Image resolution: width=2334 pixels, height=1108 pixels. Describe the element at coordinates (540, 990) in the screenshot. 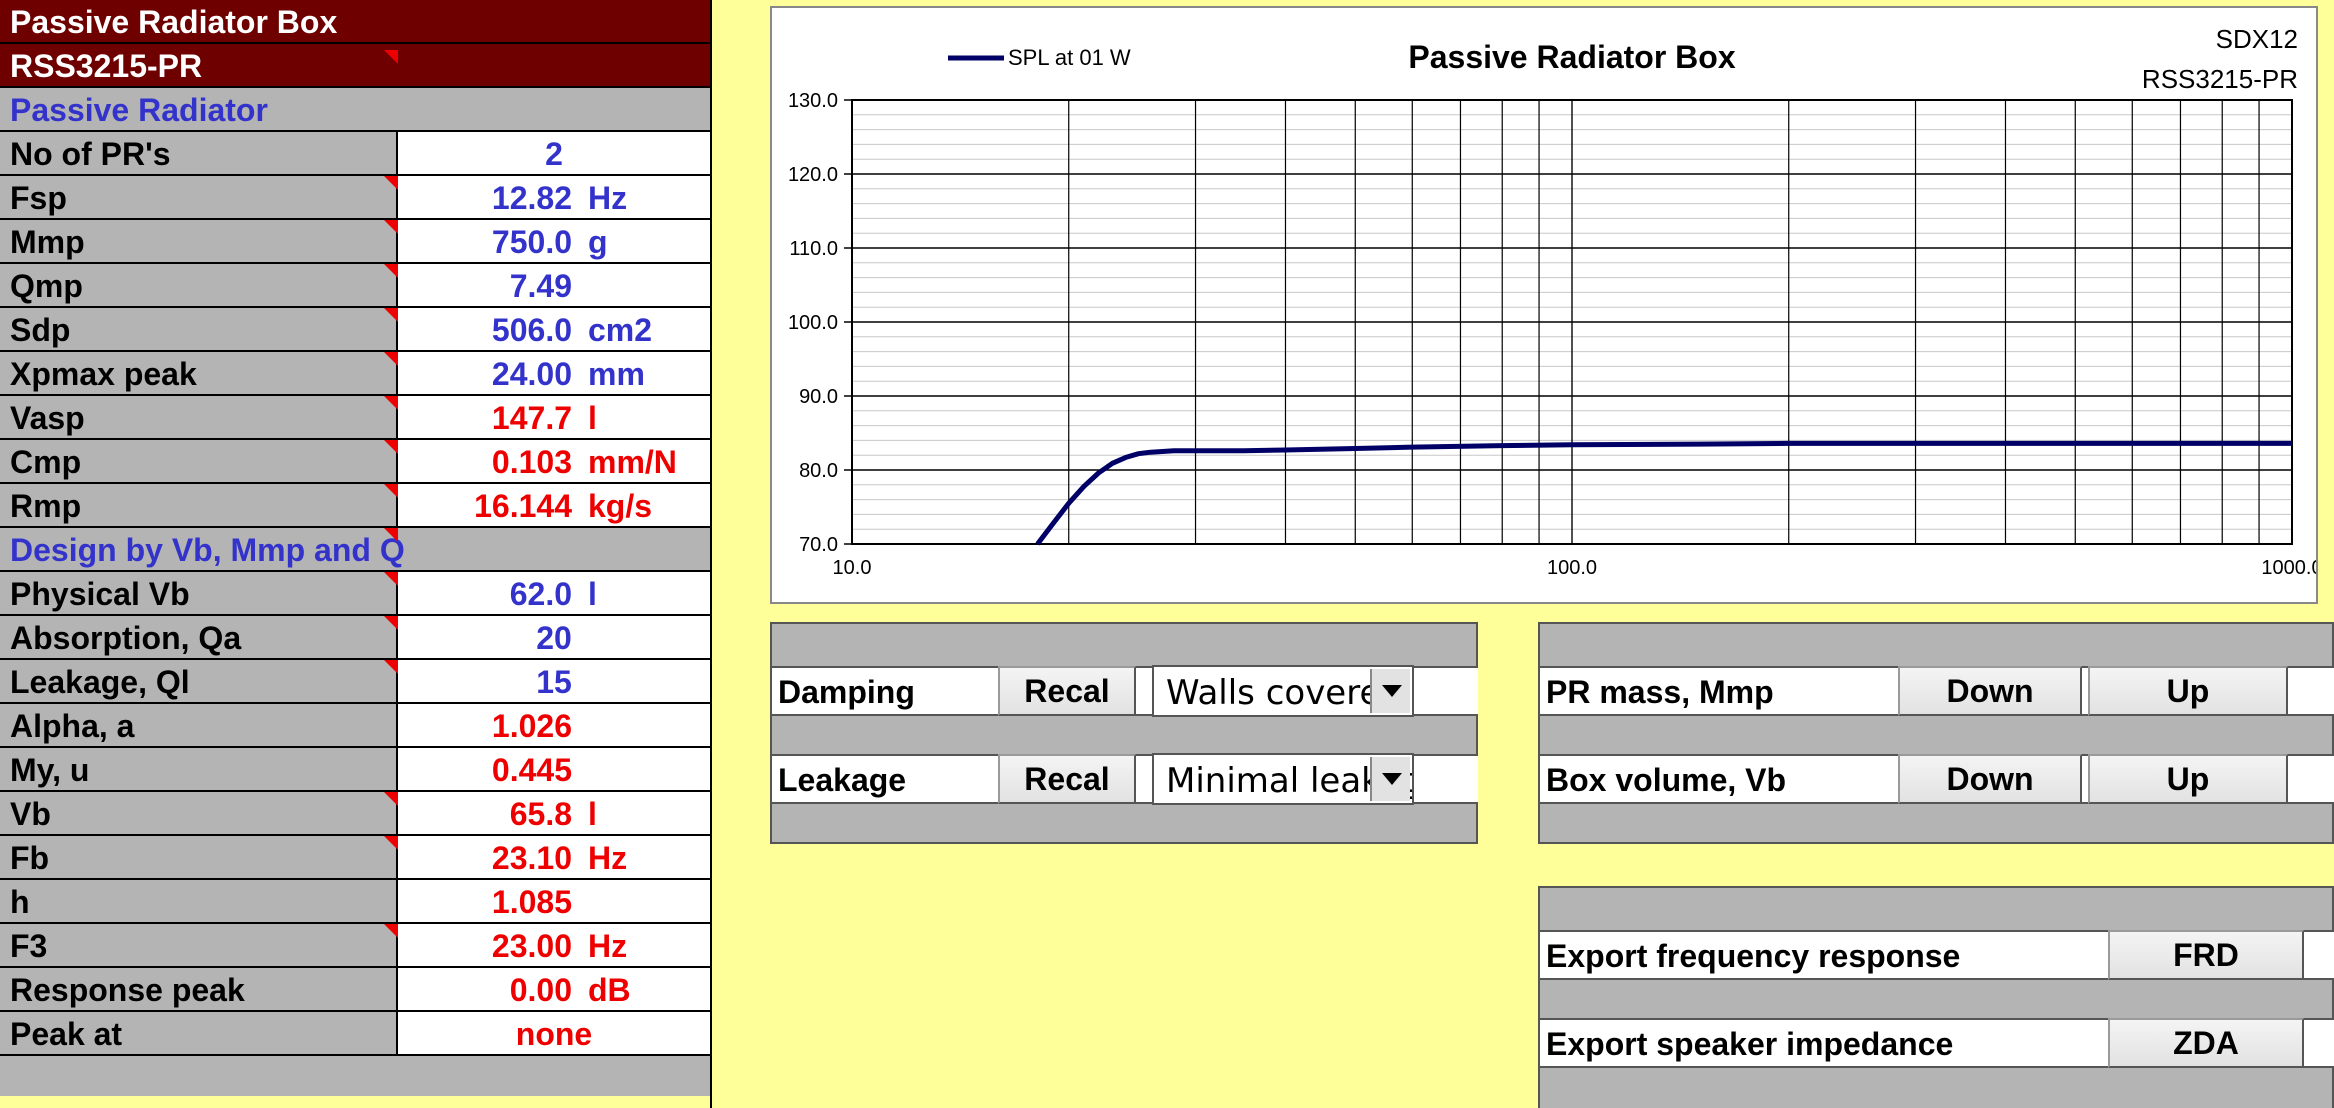

I see `param-value: 0.00` at that location.